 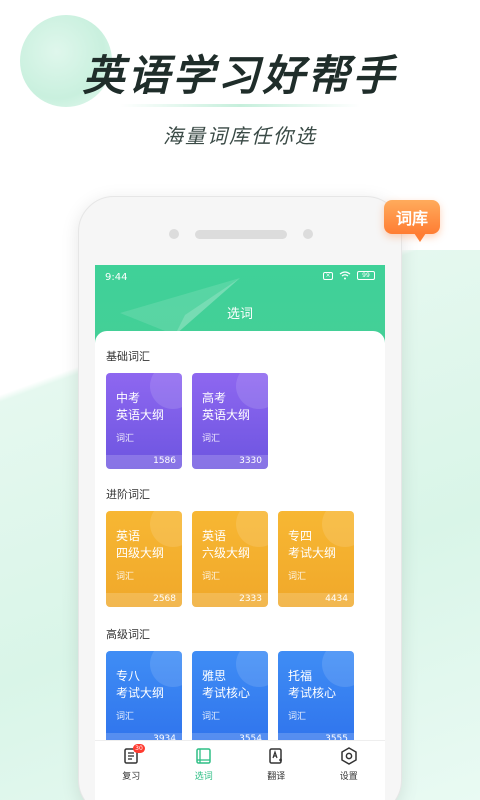 I want to click on review-count-badge: 30, so click(x=139, y=748).